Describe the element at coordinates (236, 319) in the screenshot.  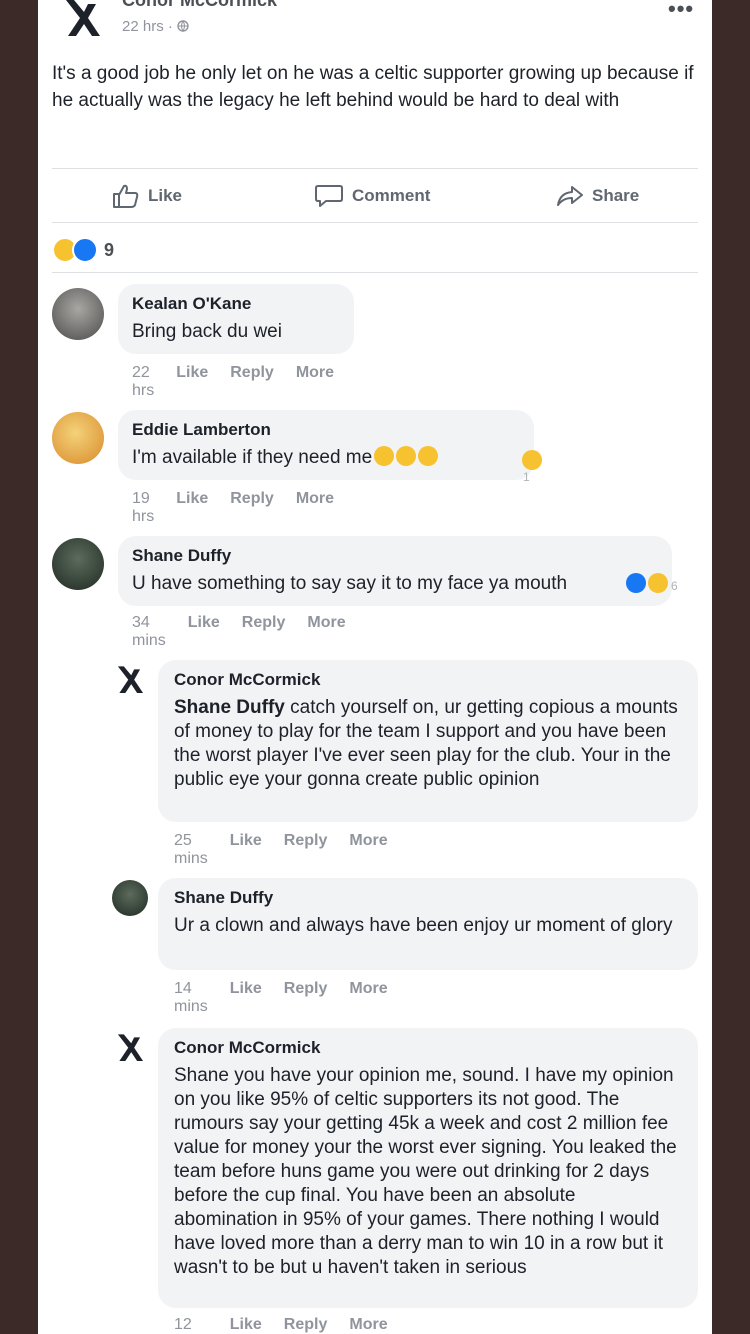
I see `comment-bubble: Kealan O'Kane Bring back du wei` at that location.